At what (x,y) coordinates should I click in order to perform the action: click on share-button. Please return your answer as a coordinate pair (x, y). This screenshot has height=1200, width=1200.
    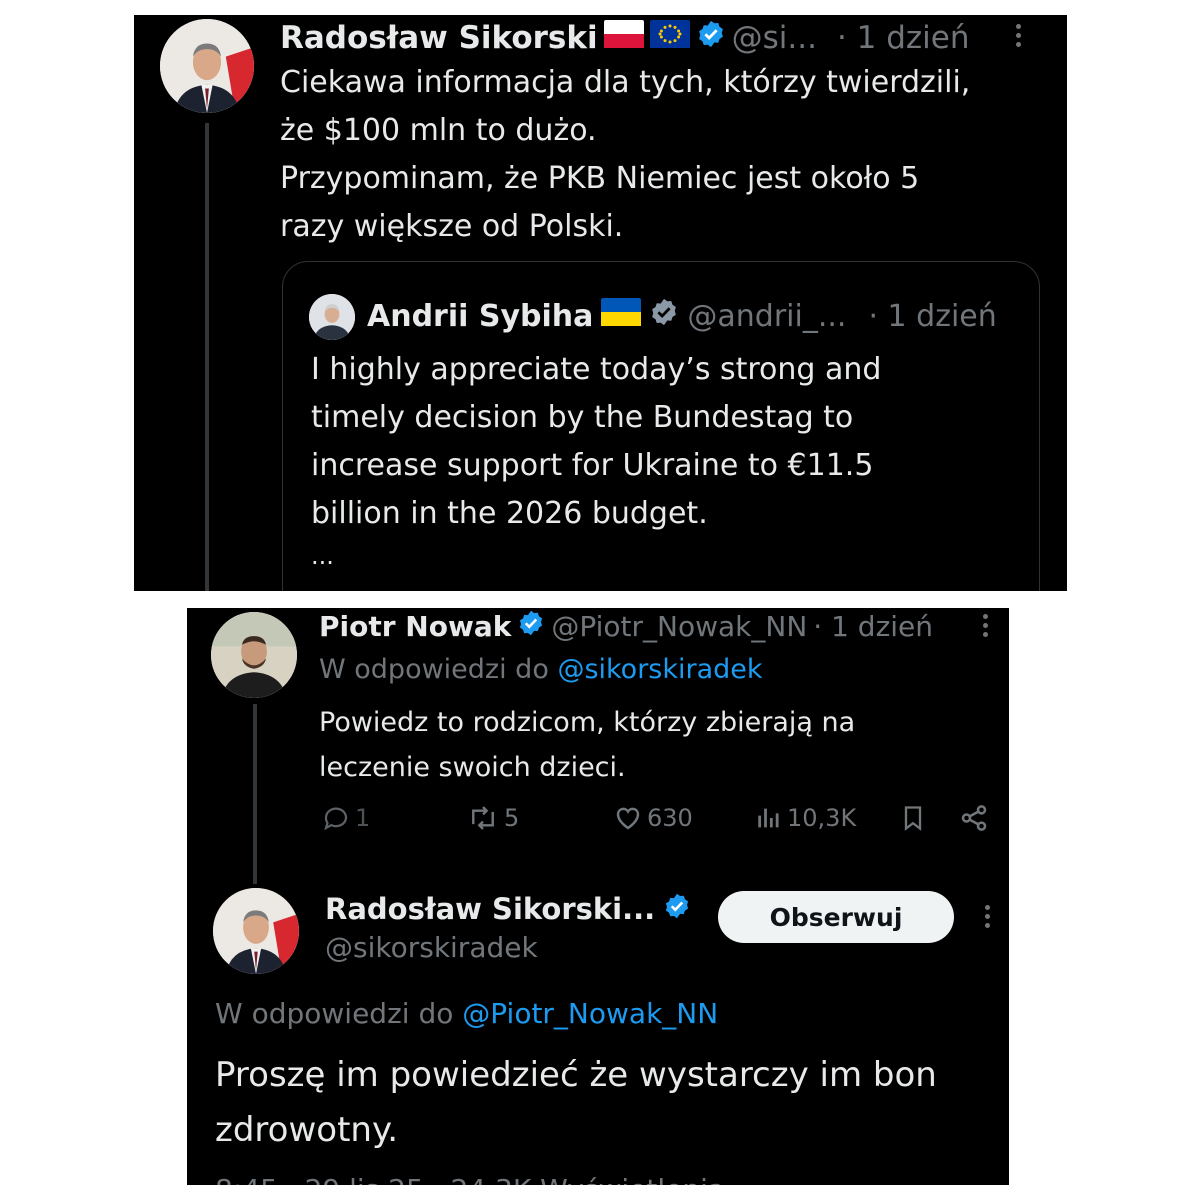
    Looking at the image, I should click on (974, 818).